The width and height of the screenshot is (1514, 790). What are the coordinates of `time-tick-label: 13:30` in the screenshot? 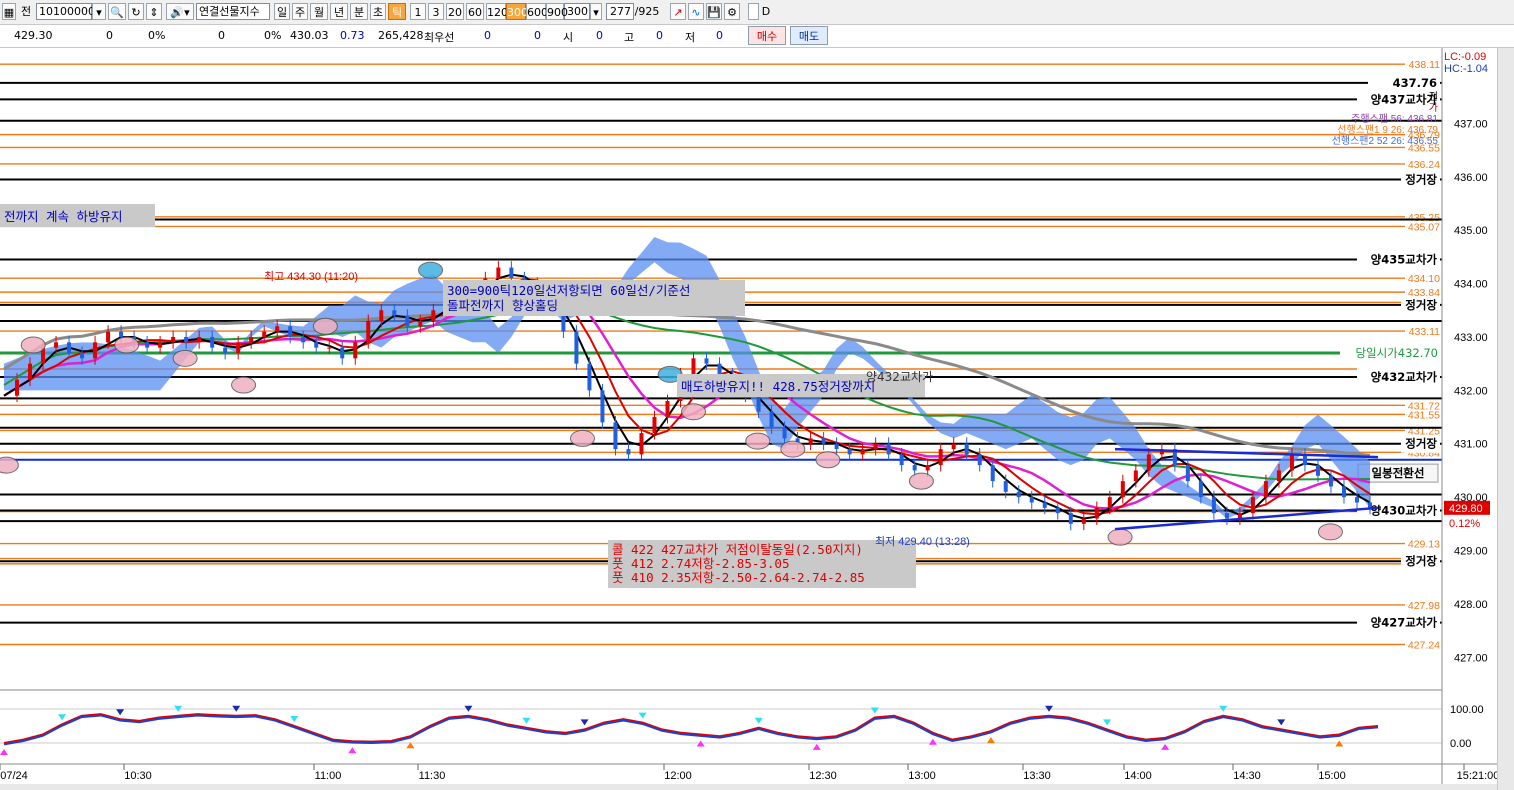 It's located at (1037, 776).